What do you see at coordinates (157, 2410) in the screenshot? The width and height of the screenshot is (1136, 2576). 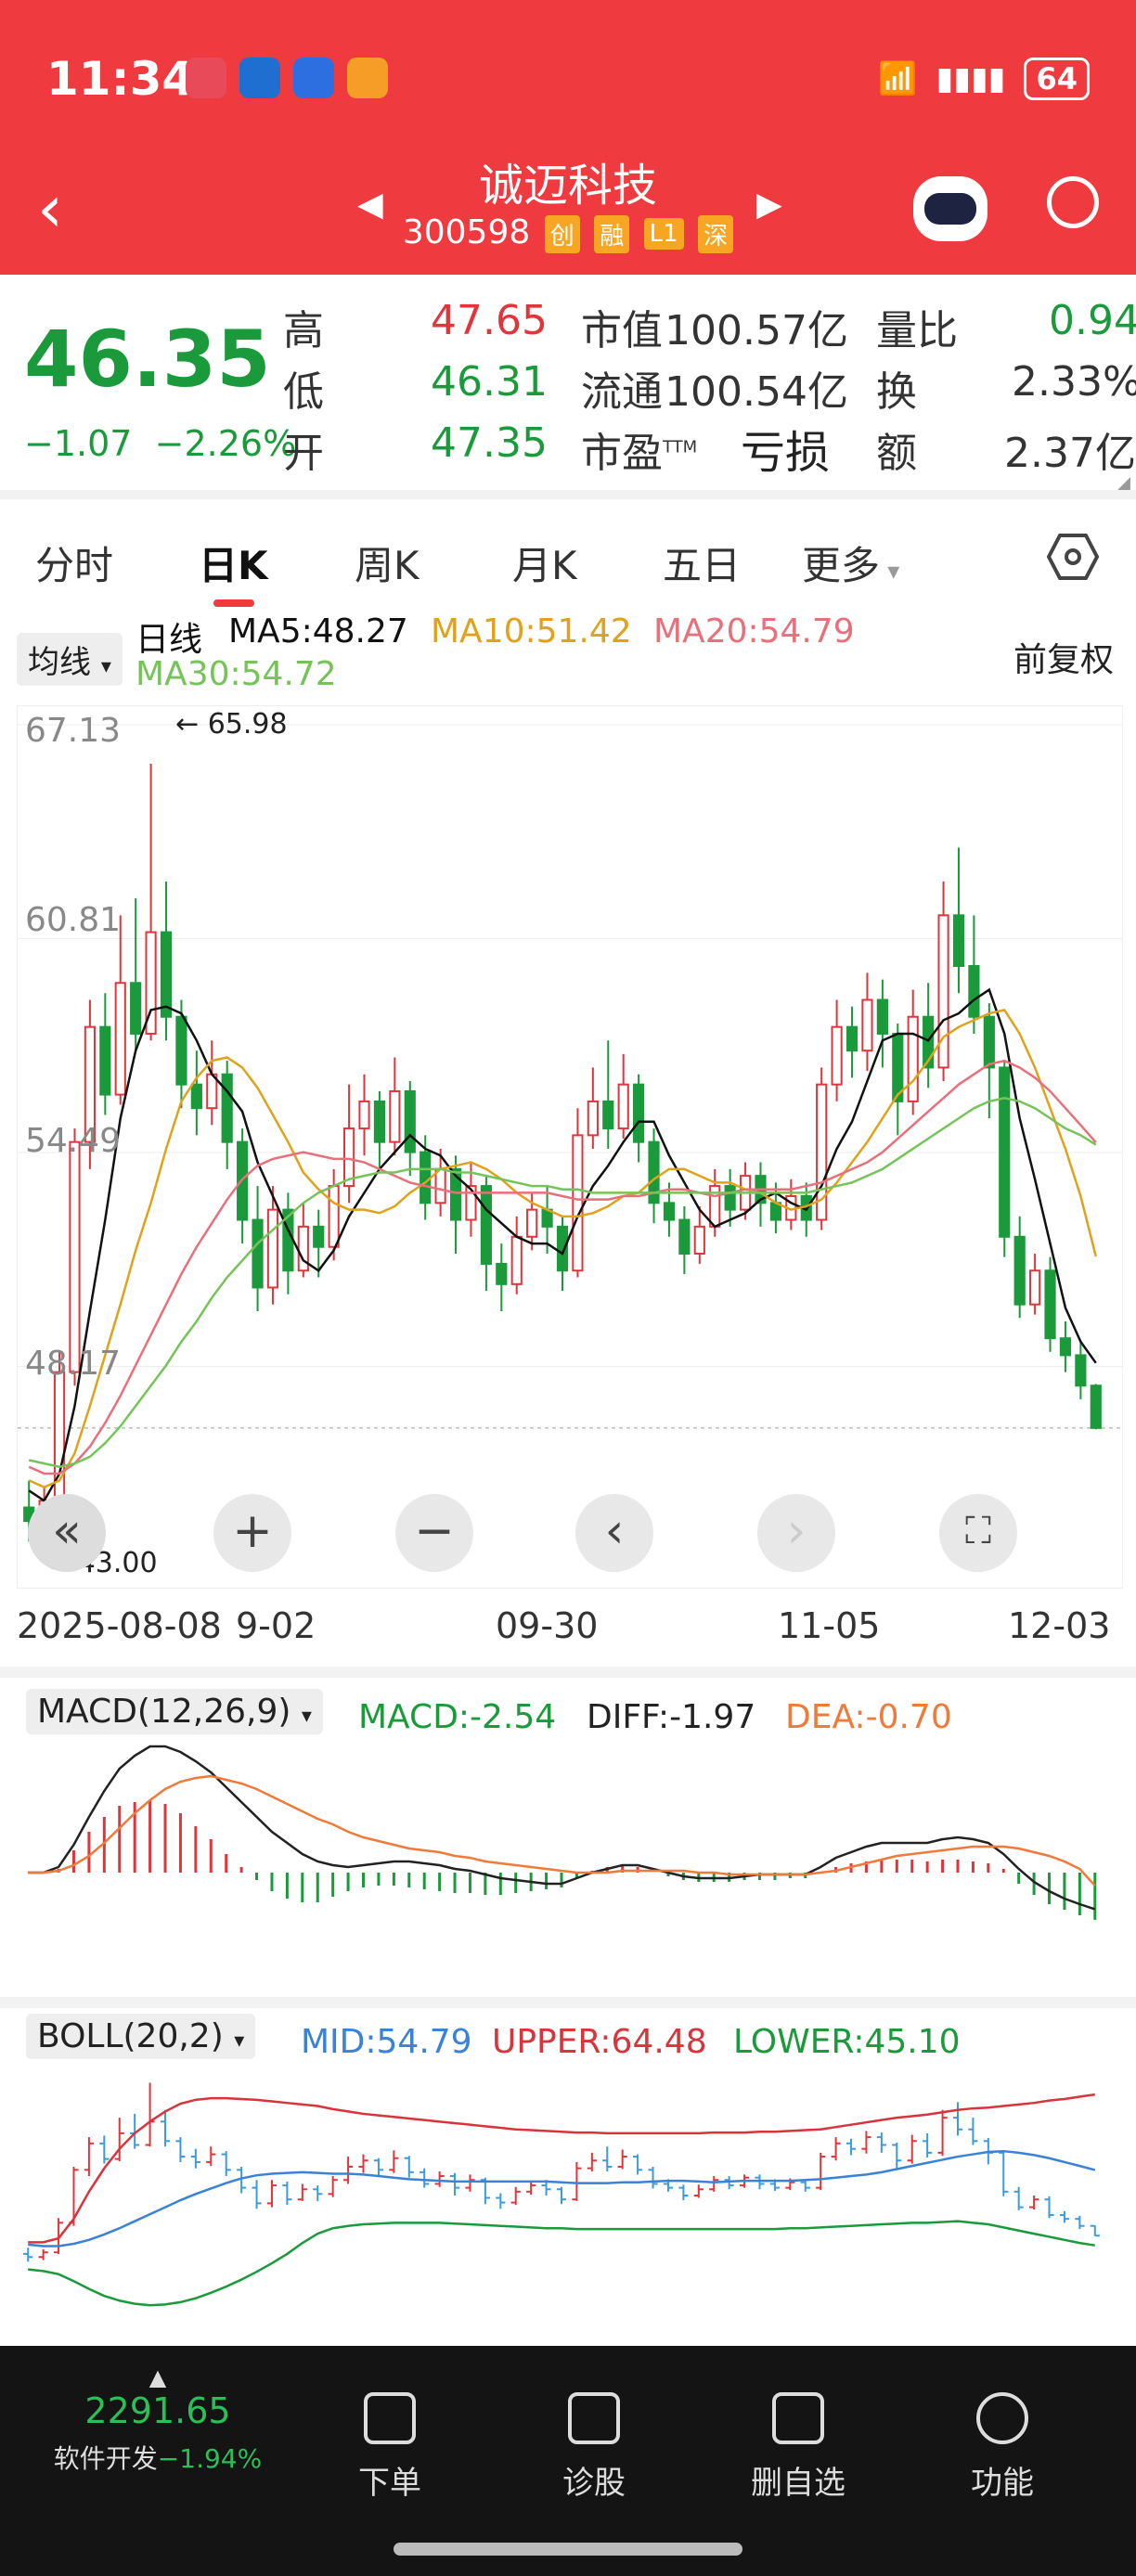 I see `index-value: 2291.65` at bounding box center [157, 2410].